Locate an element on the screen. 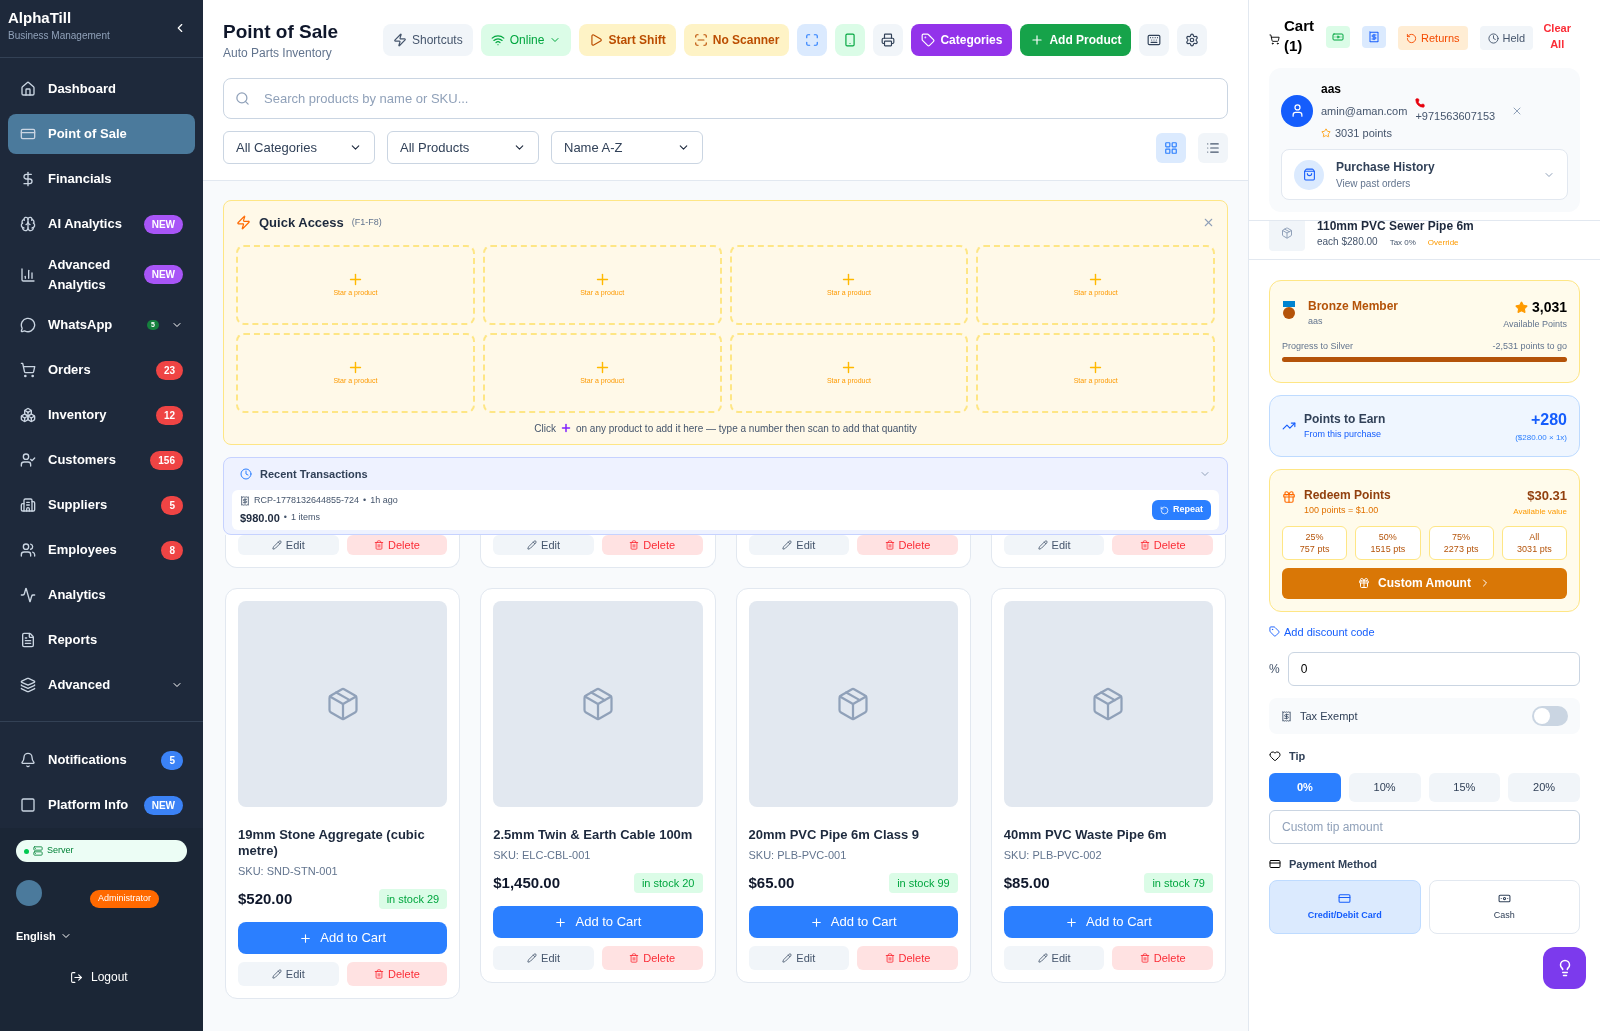 The image size is (1600, 1031). fullscreen-button is located at coordinates (812, 40).